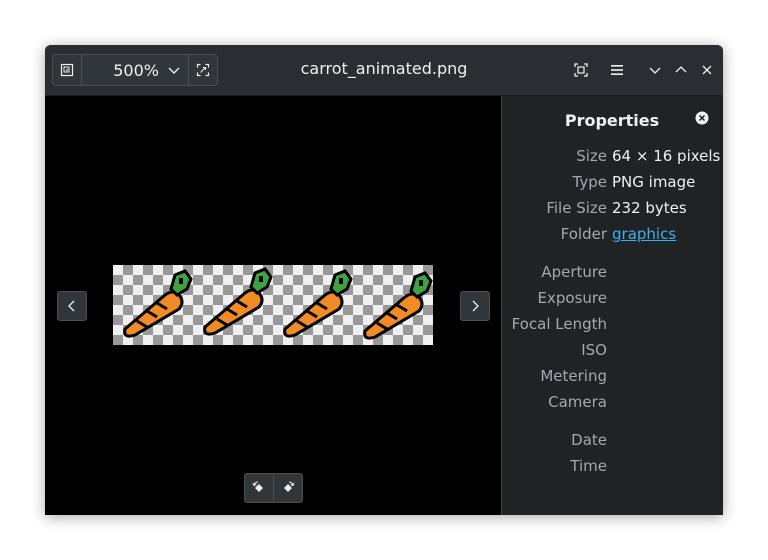 This screenshot has height=560, width=768. I want to click on zoom-fill-button, so click(202, 70).